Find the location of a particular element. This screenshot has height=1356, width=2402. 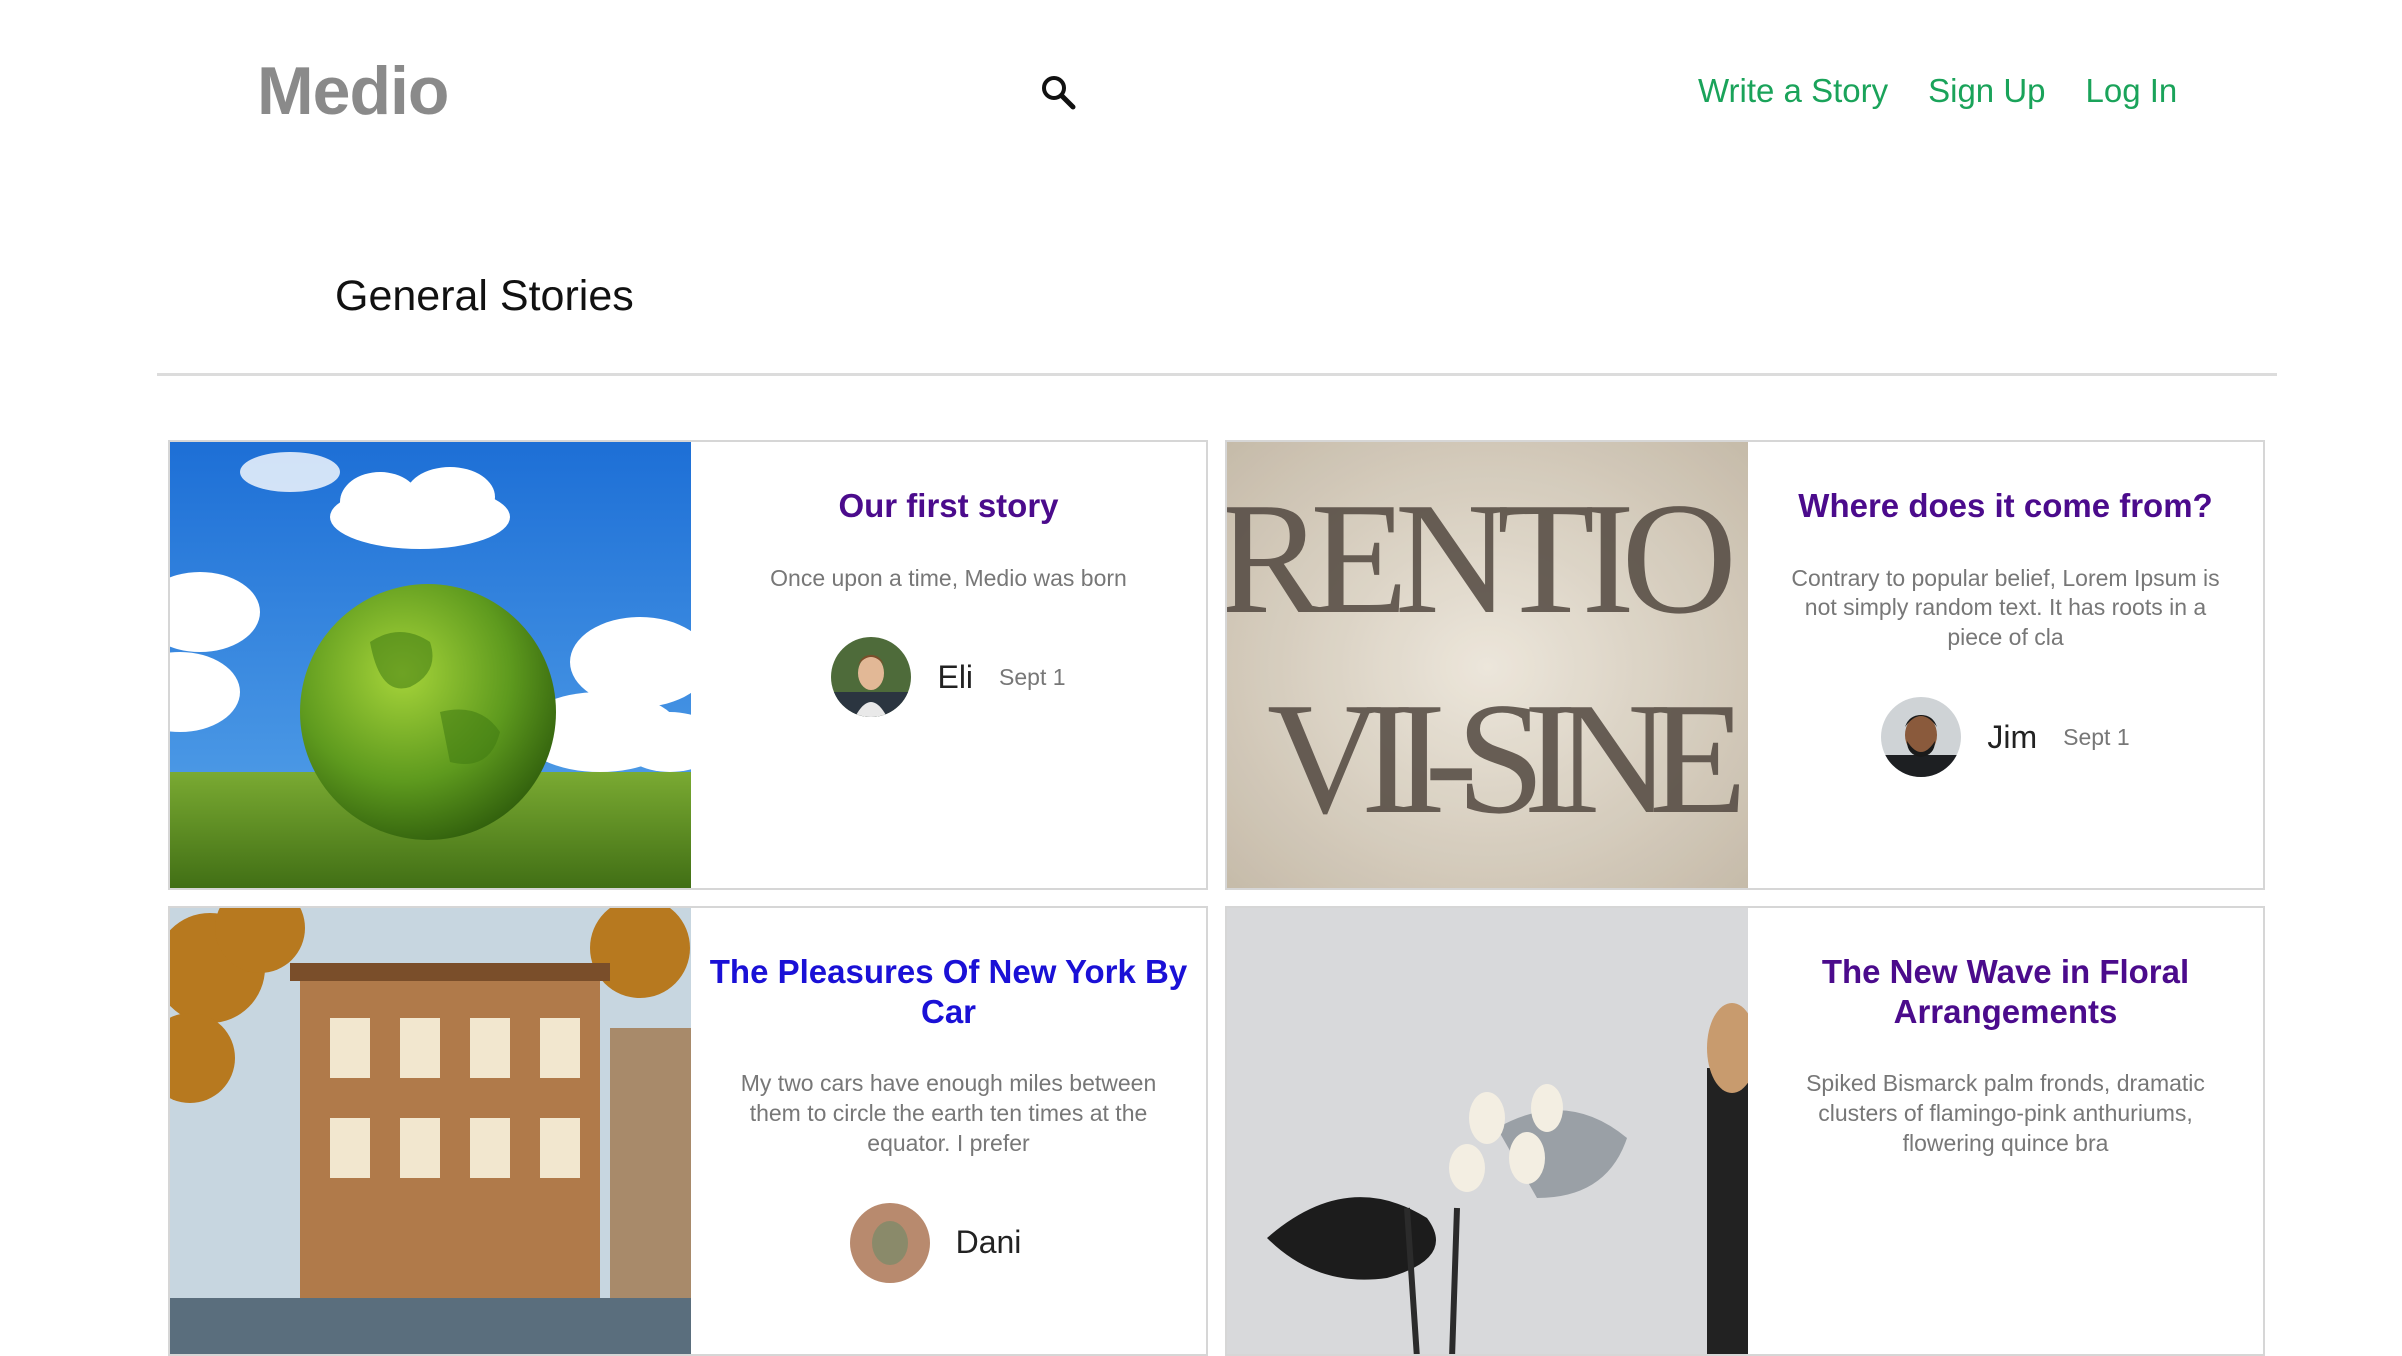

header-nav: Write a Story Sign Up Log In is located at coordinates (1937, 91).